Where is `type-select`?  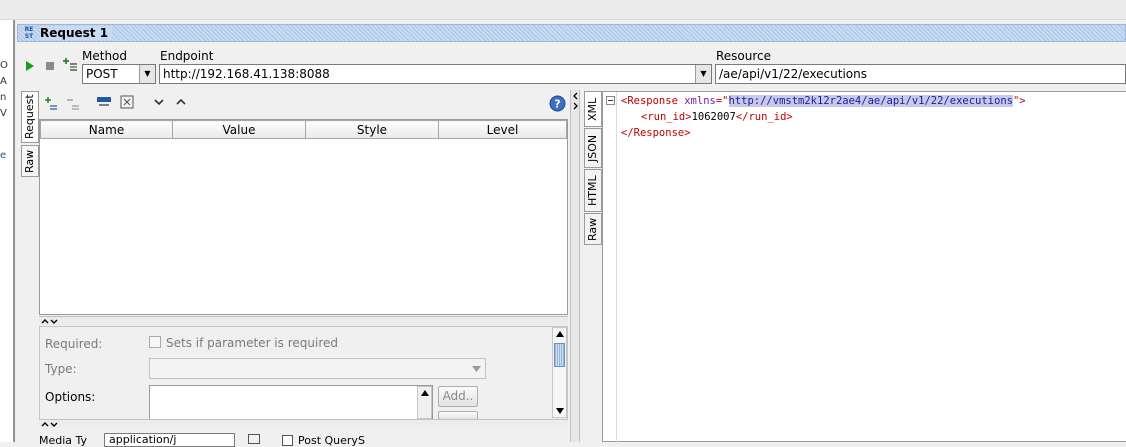 type-select is located at coordinates (317, 368).